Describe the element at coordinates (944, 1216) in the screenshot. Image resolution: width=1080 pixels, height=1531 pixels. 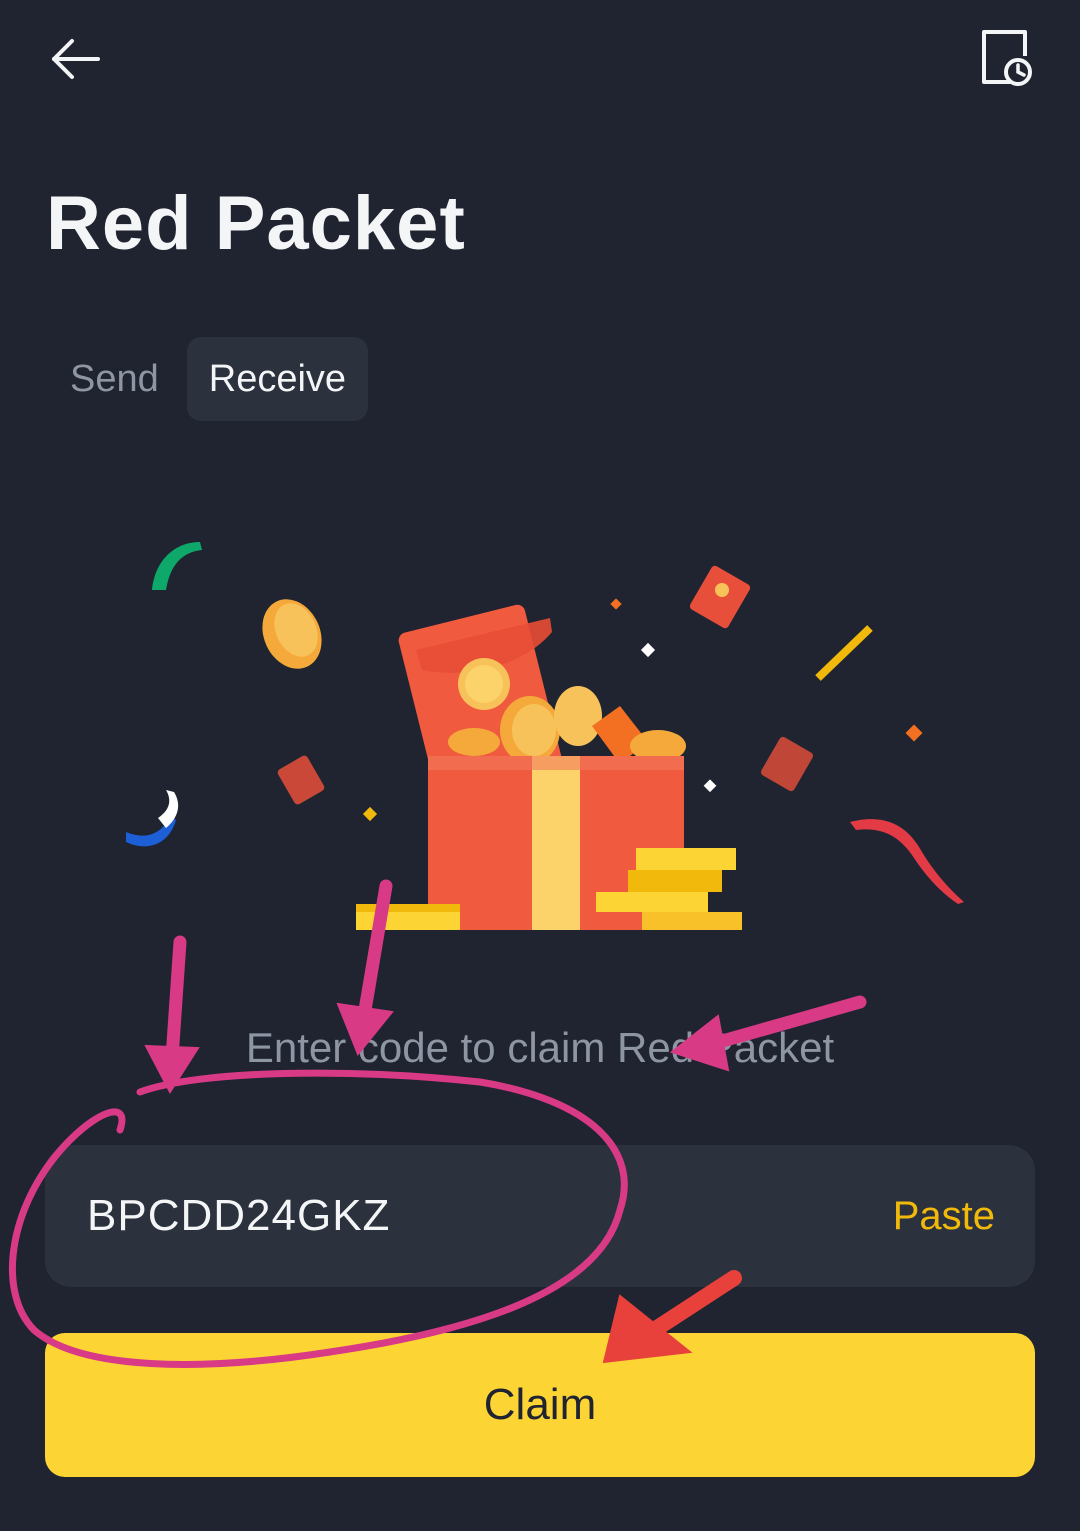
I see `paste-button: Paste` at that location.